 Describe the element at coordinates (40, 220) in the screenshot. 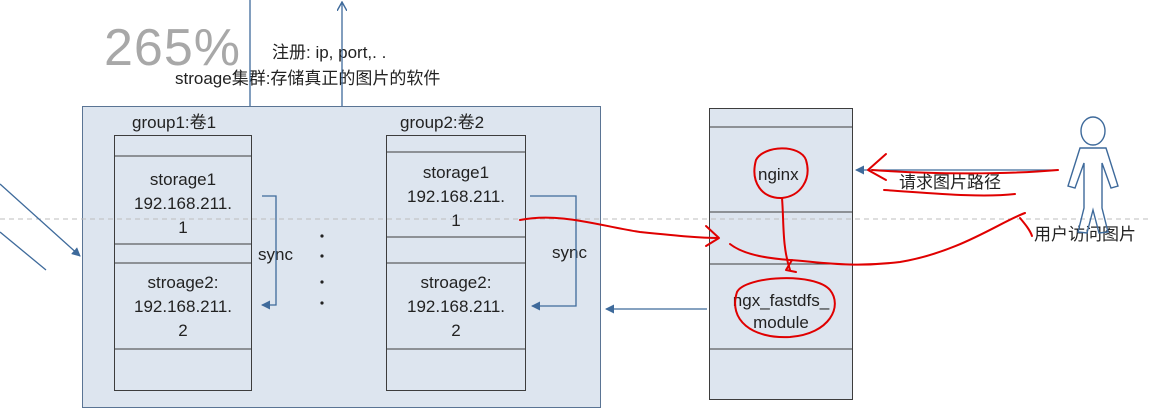

I see `incoming-arrow` at that location.